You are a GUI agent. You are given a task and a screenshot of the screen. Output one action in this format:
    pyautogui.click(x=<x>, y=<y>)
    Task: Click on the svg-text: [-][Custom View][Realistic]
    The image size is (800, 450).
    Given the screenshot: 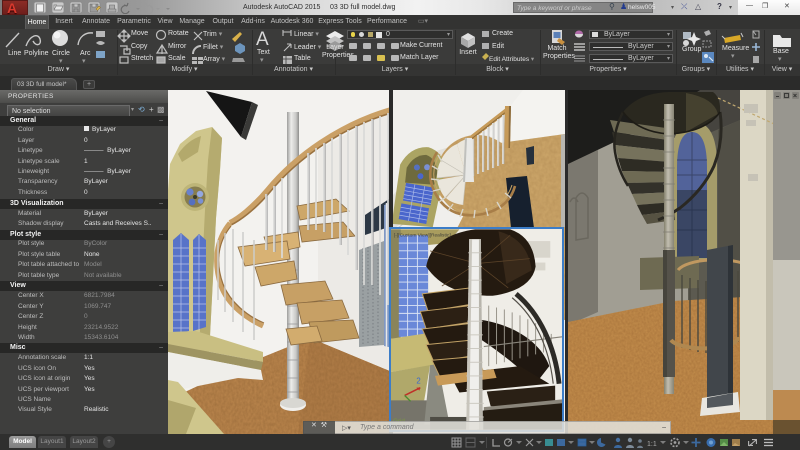 What is the action you would take?
    pyautogui.click(x=422, y=236)
    